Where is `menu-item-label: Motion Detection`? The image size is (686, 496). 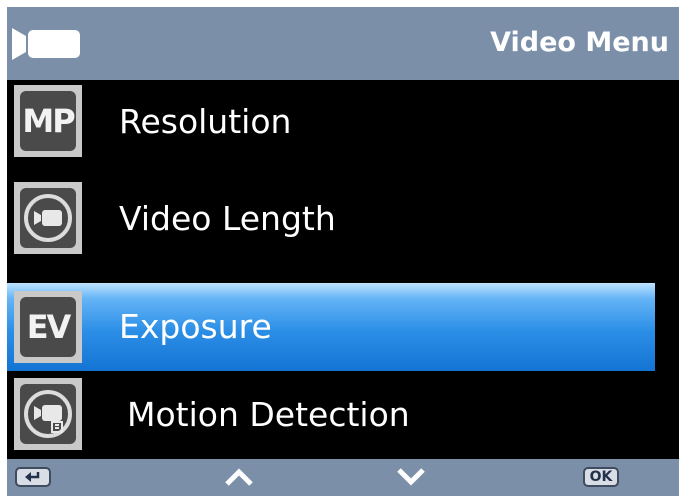 menu-item-label: Motion Detection is located at coordinates (268, 414).